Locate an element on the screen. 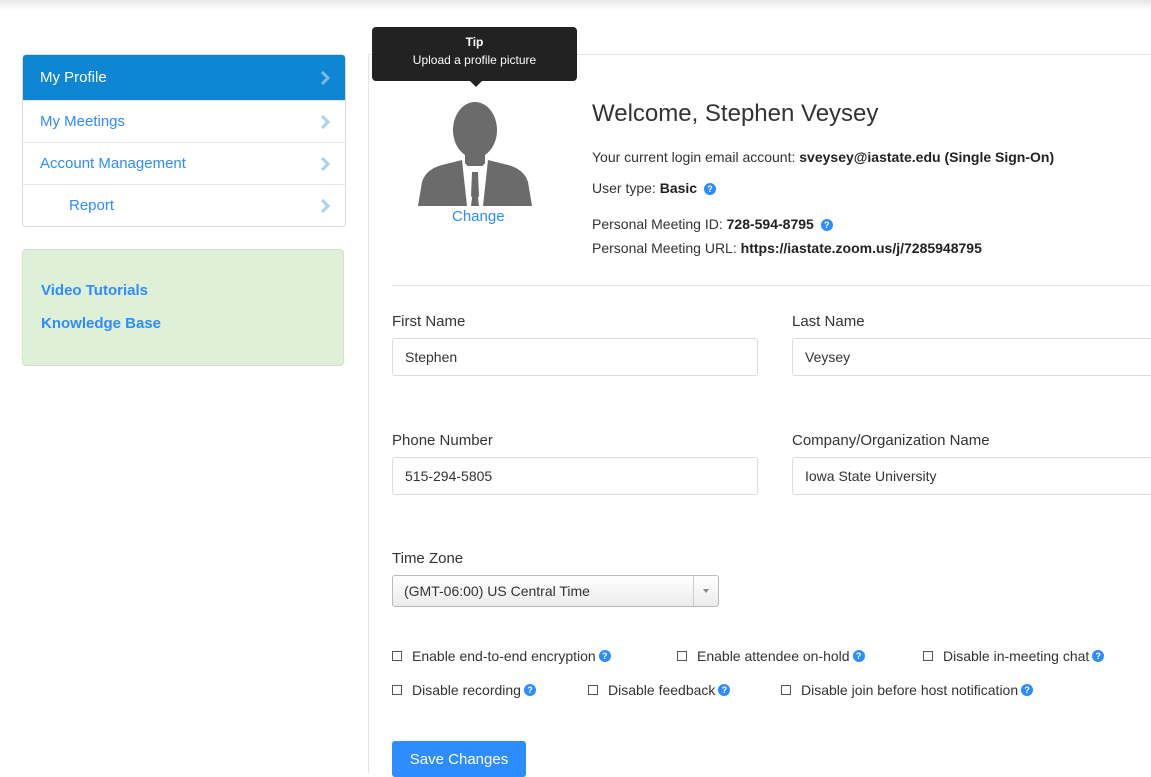 Image resolution: width=1151 pixels, height=777 pixels. timezone-label: Time Zone is located at coordinates (428, 558).